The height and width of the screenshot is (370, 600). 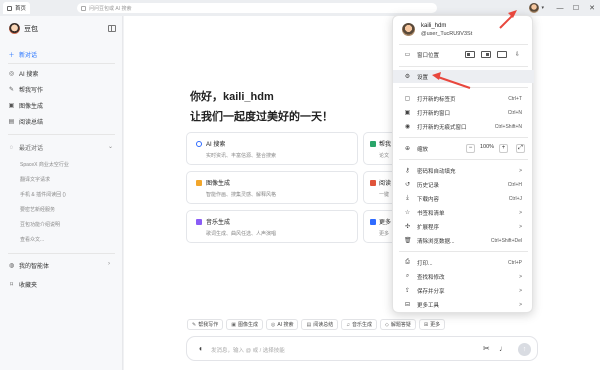 What do you see at coordinates (474, 49) in the screenshot?
I see `annotation-arrows` at bounding box center [474, 49].